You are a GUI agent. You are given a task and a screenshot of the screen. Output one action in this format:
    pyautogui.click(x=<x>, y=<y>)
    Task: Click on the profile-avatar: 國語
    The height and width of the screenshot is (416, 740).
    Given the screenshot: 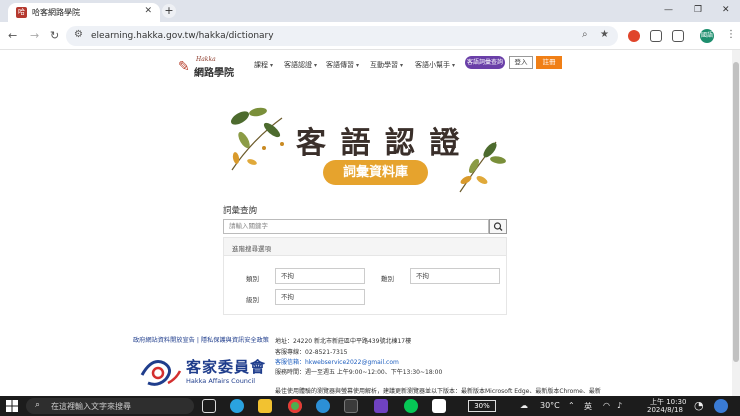 What is the action you would take?
    pyautogui.click(x=707, y=36)
    